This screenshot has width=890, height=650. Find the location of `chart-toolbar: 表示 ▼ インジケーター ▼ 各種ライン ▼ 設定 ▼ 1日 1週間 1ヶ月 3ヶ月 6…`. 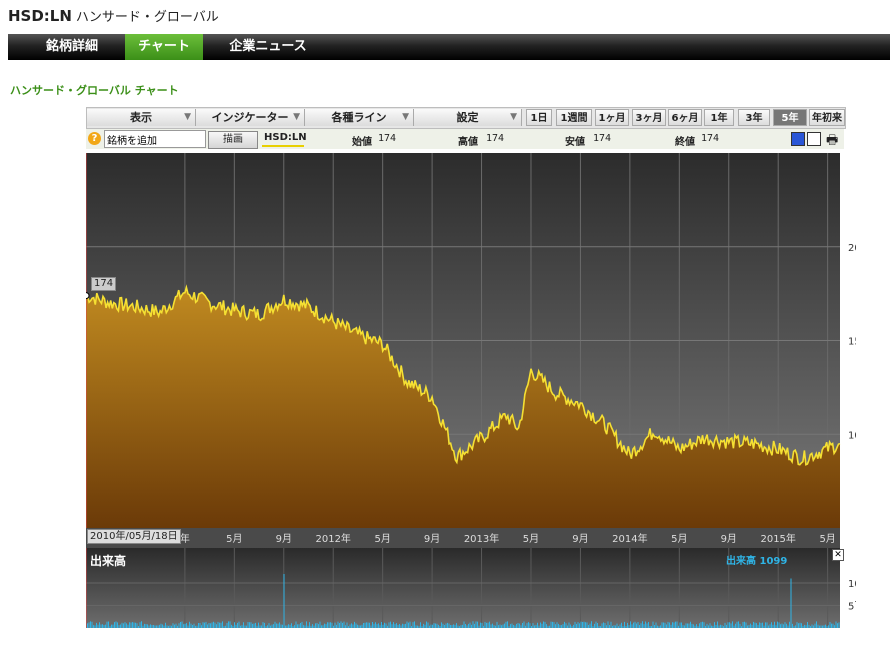

chart-toolbar: 表示 ▼ インジケーター ▼ 各種ライン ▼ 設定 ▼ 1日 1週間 1ヶ月 3ヶ月 6… is located at coordinates (466, 118).